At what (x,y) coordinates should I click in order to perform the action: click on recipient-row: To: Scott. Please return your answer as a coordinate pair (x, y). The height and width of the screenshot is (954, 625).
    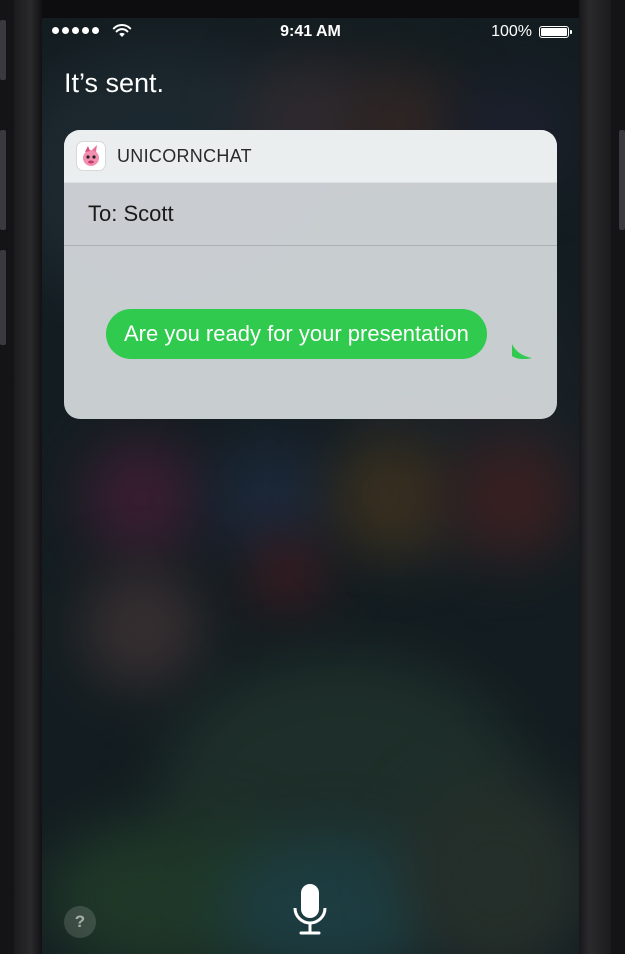
    Looking at the image, I should click on (310, 214).